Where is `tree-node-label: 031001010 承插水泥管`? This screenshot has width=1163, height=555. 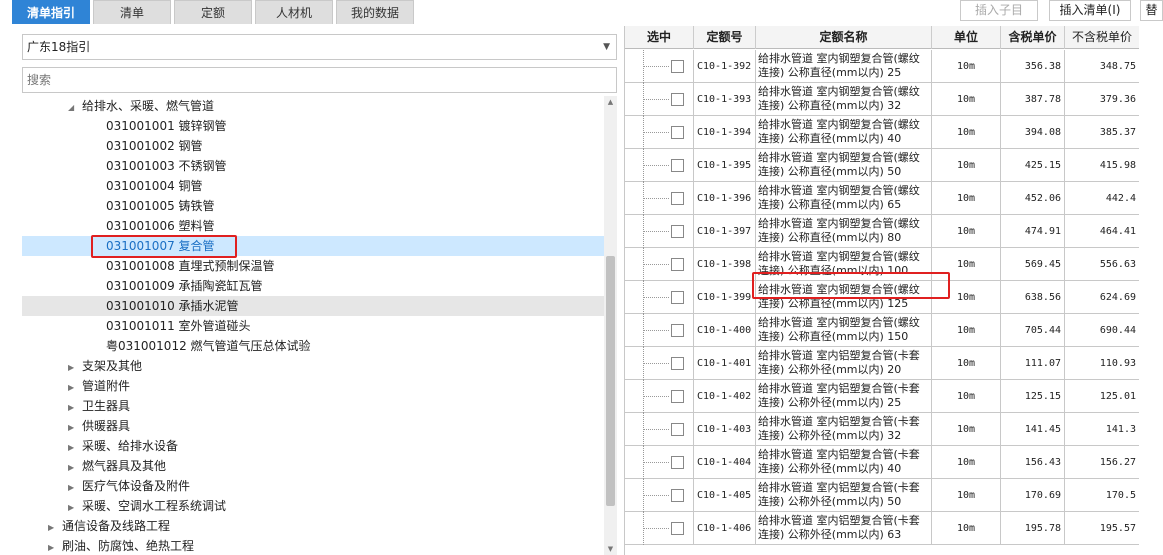
tree-node-label: 031001010 承插水泥管 is located at coordinates (172, 306).